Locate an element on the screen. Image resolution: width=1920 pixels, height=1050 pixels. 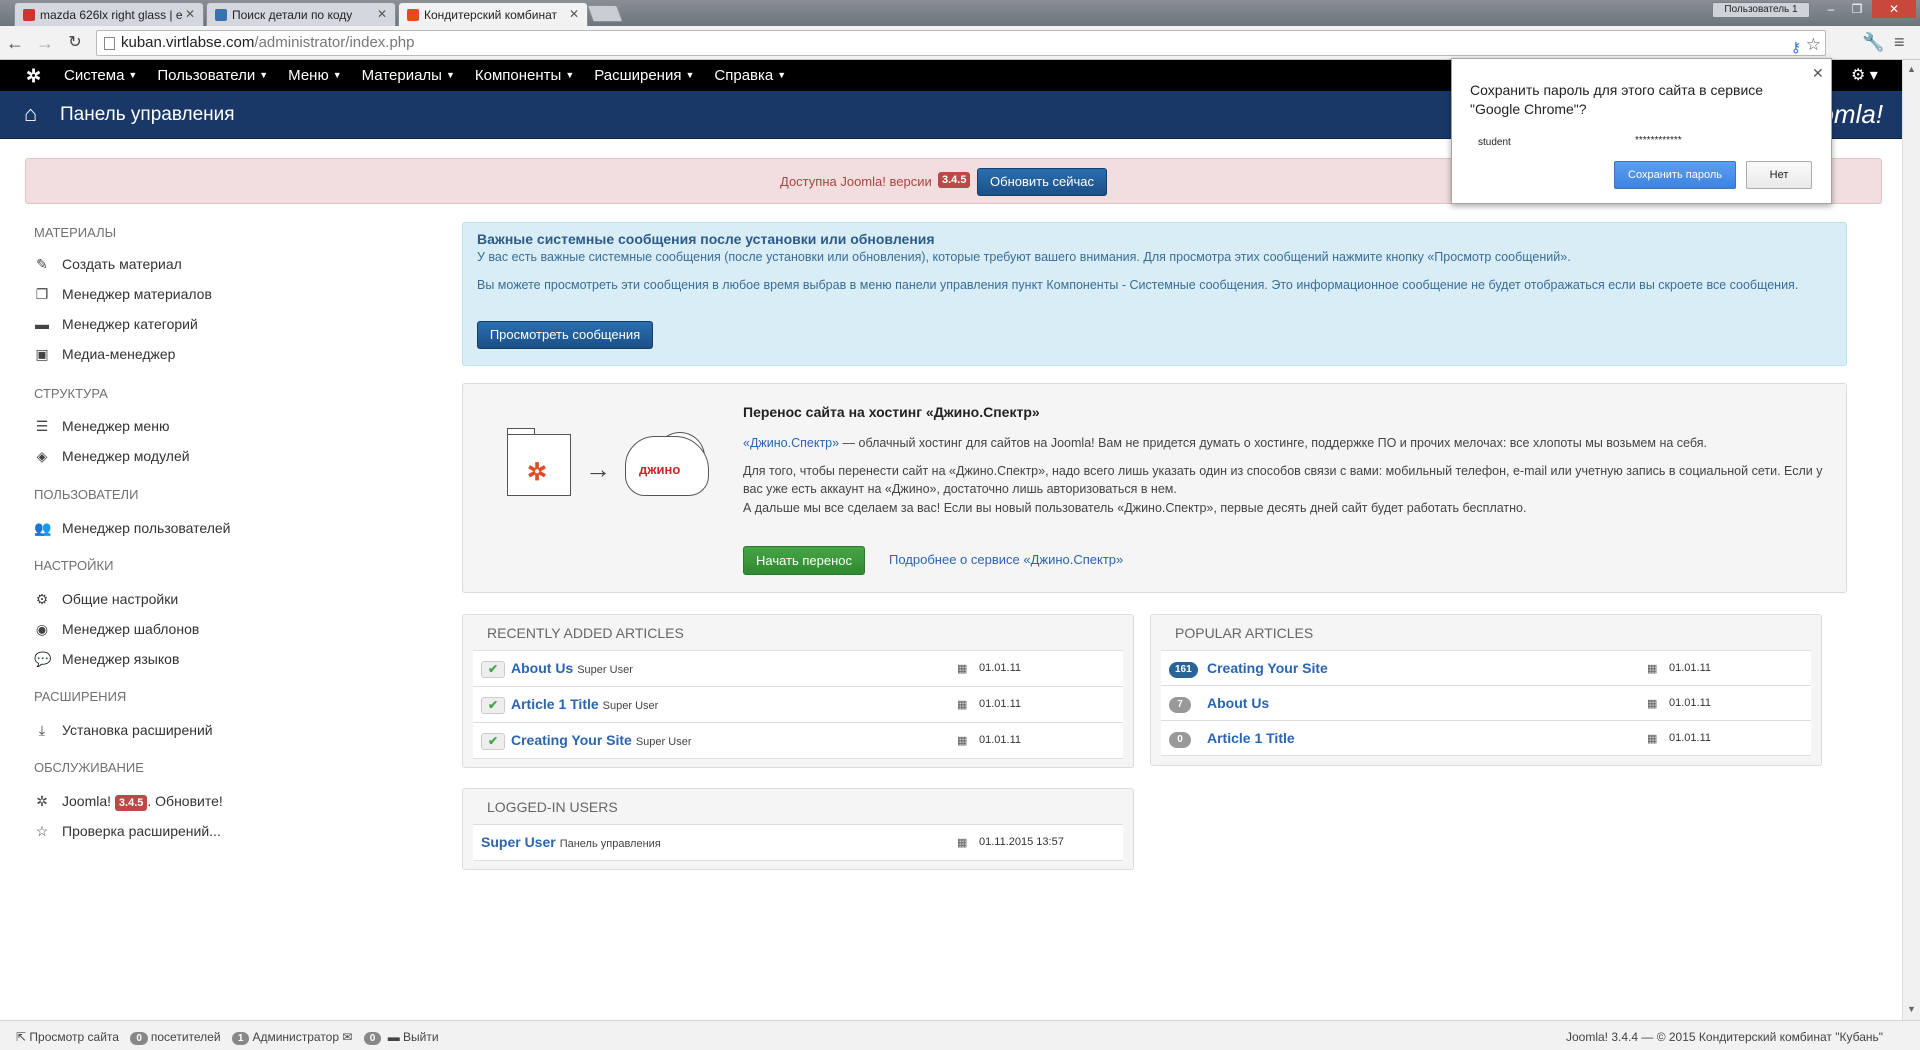
scroll-down-icon: ▼ is located at coordinates (1911, 1009).